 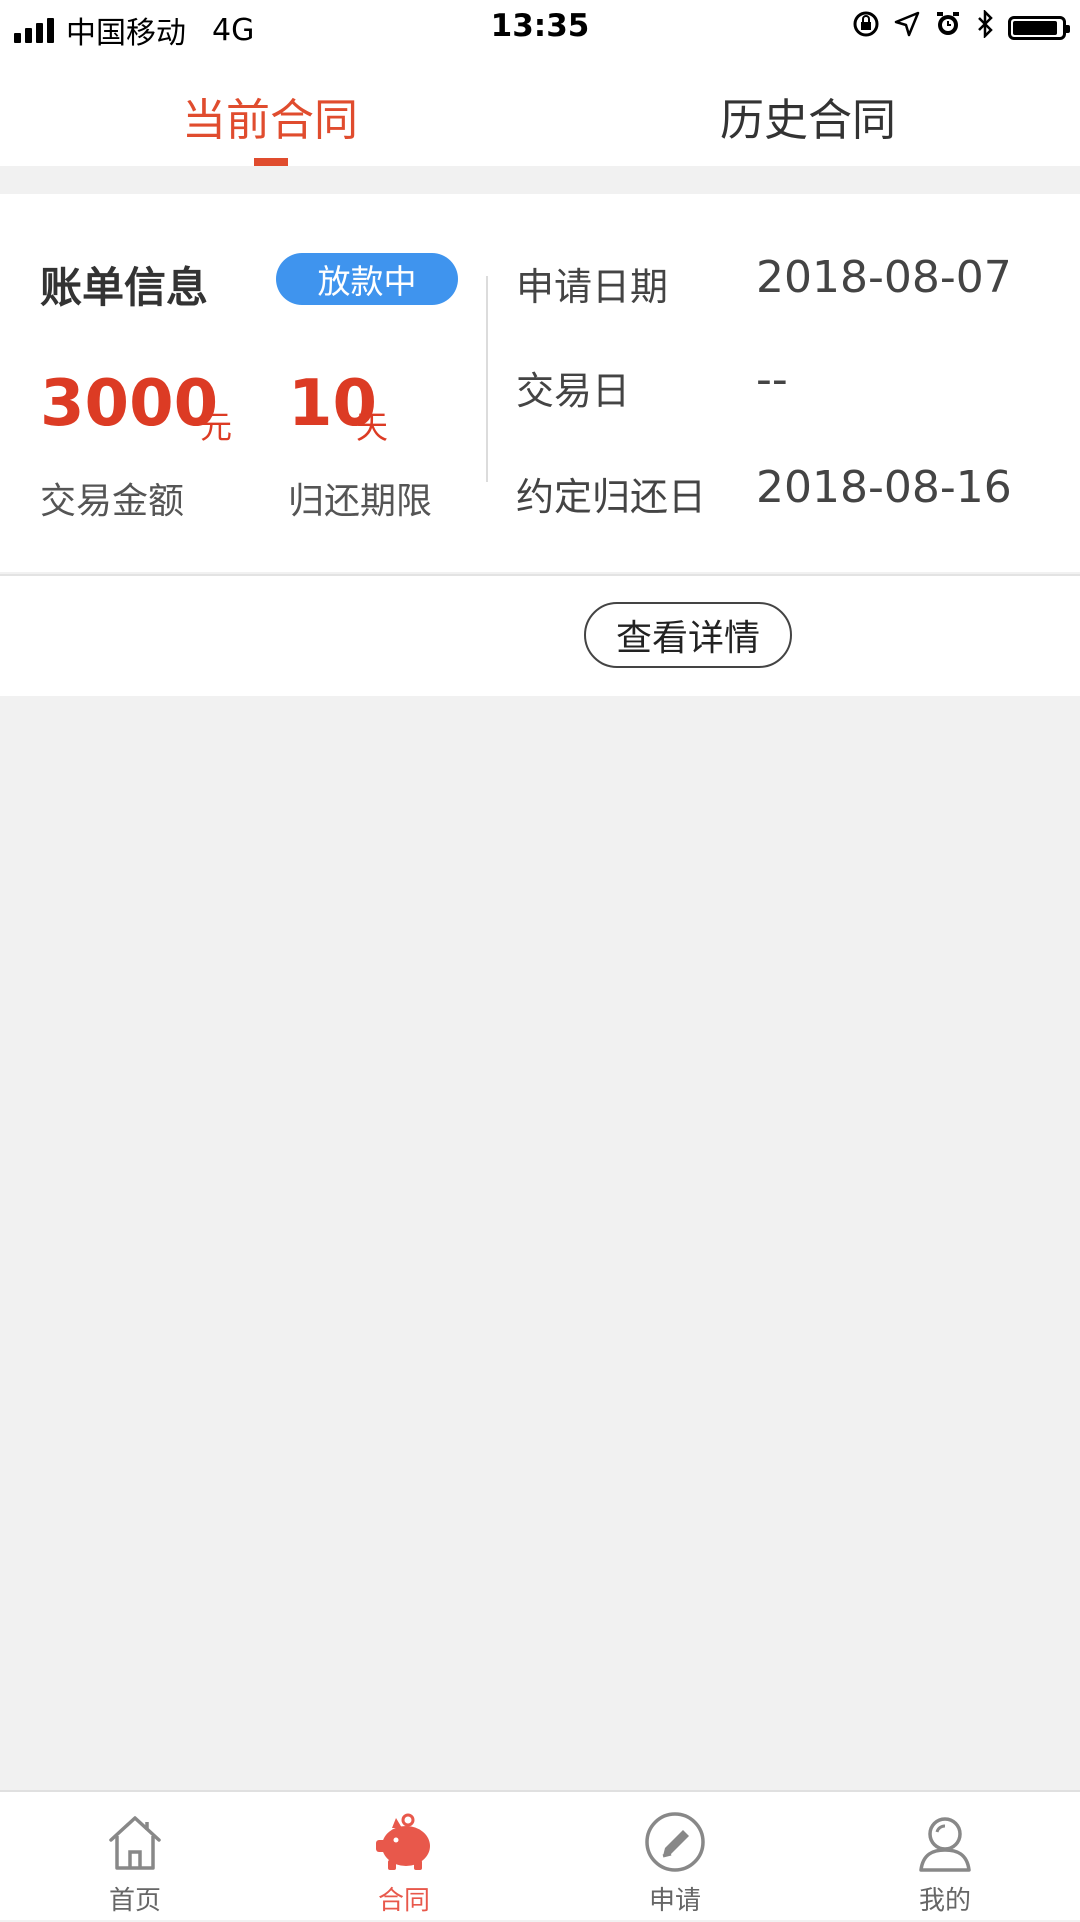 I want to click on nav-item-apply: 申请, so click(x=675, y=1857).